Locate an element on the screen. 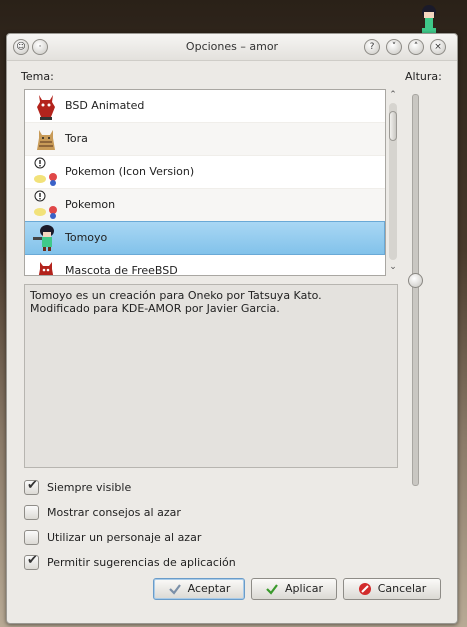 The height and width of the screenshot is (627, 467). height-slider-track is located at coordinates (415, 290).